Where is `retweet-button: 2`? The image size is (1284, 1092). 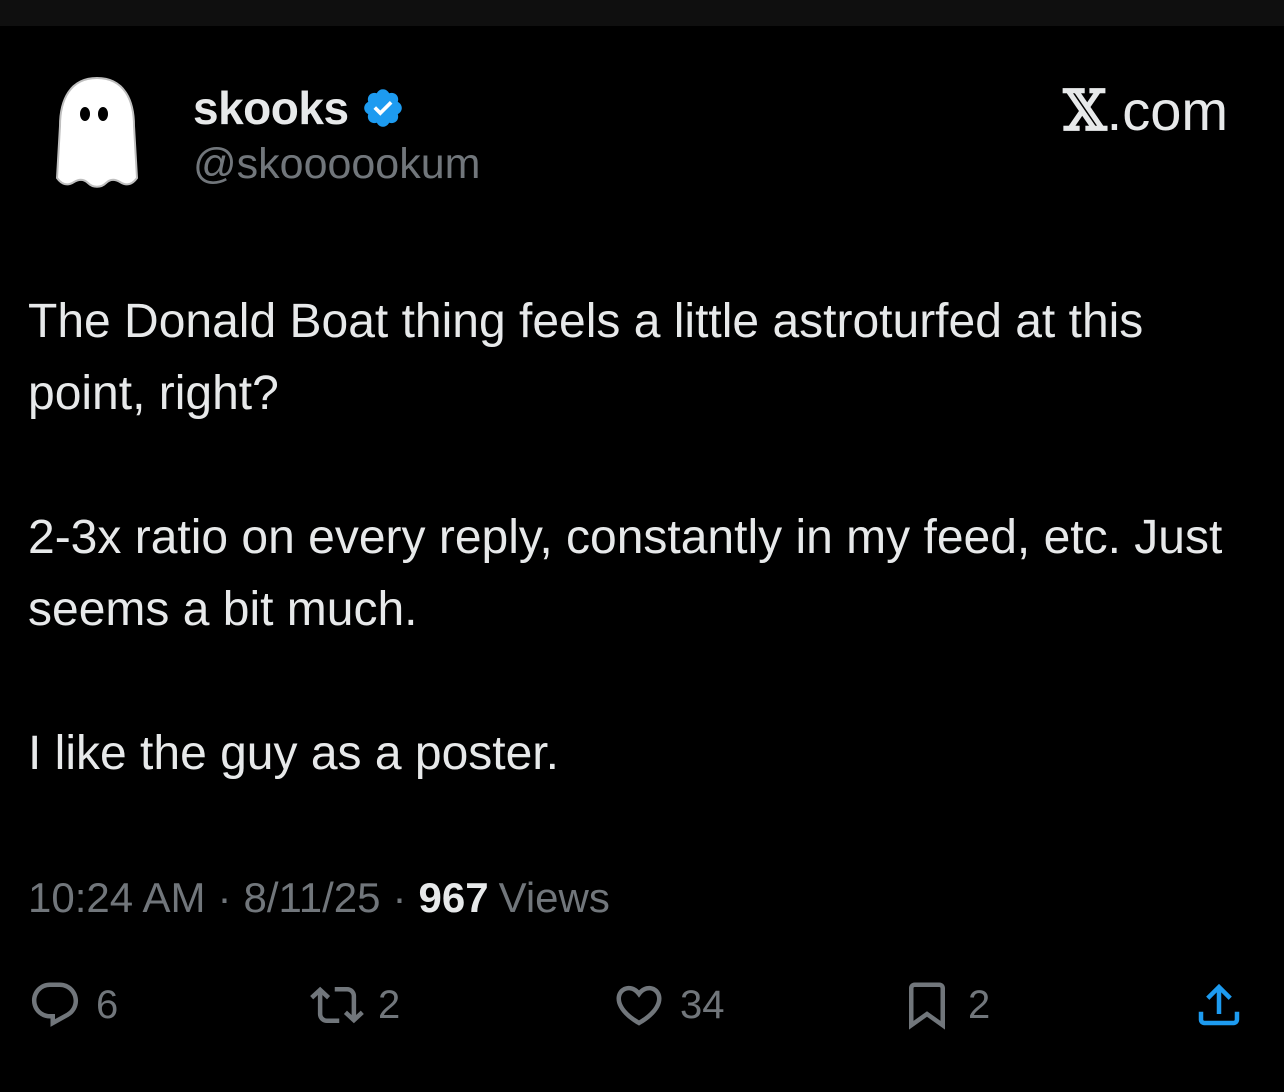 retweet-button: 2 is located at coordinates (355, 1005).